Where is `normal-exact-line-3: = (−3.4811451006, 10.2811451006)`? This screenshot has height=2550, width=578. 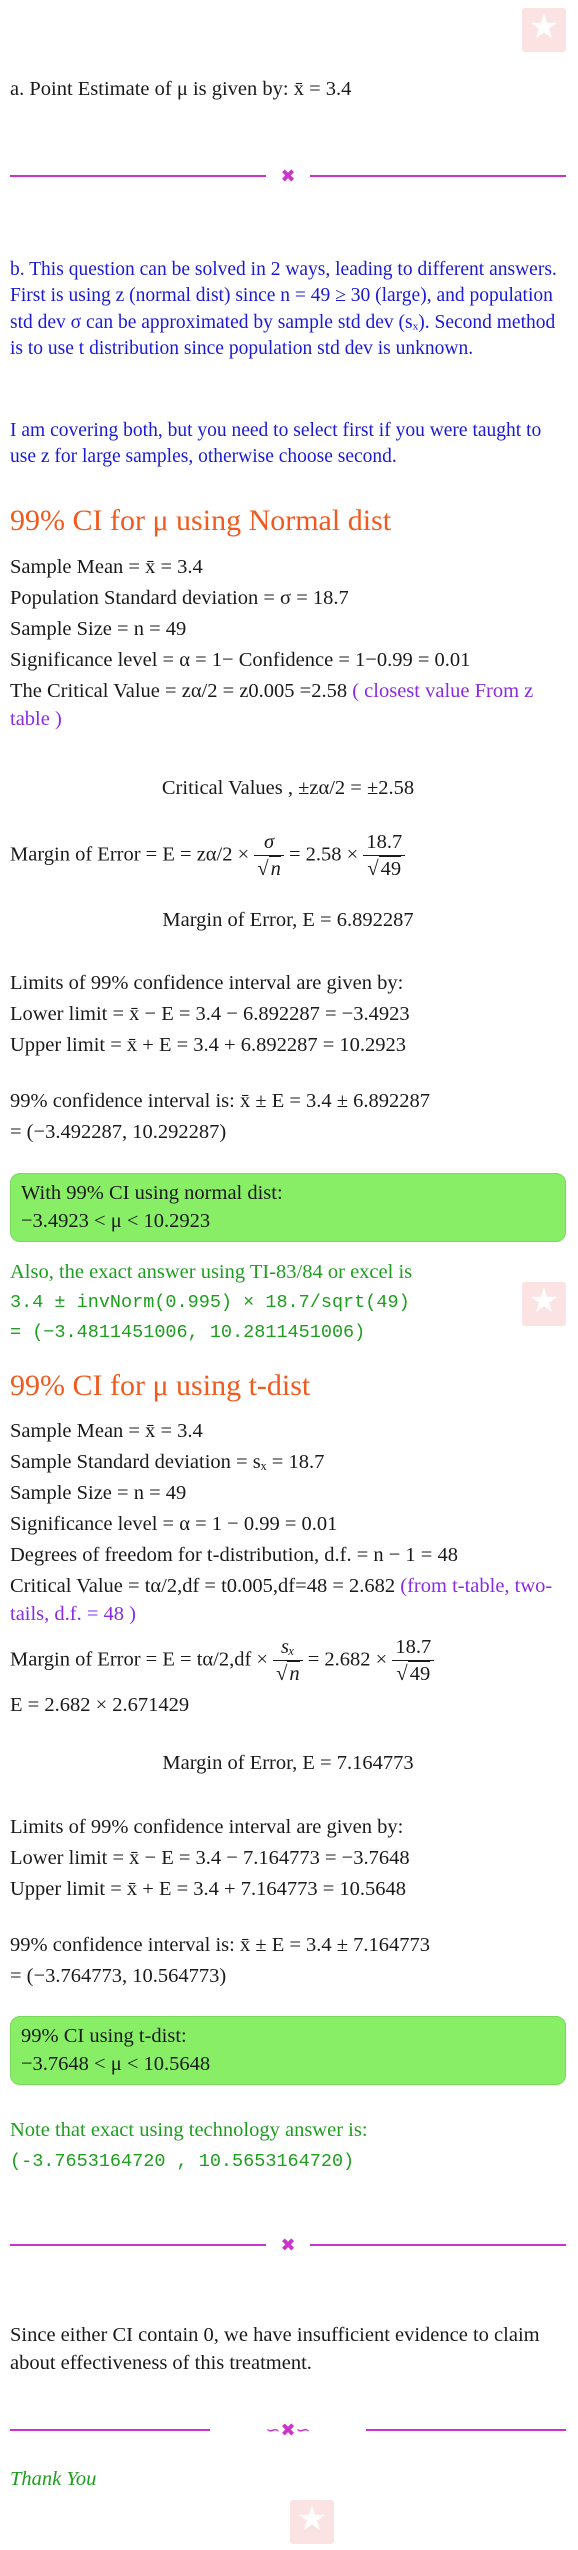 normal-exact-line-3: = (−3.4811451006, 10.2811451006) is located at coordinates (188, 1332).